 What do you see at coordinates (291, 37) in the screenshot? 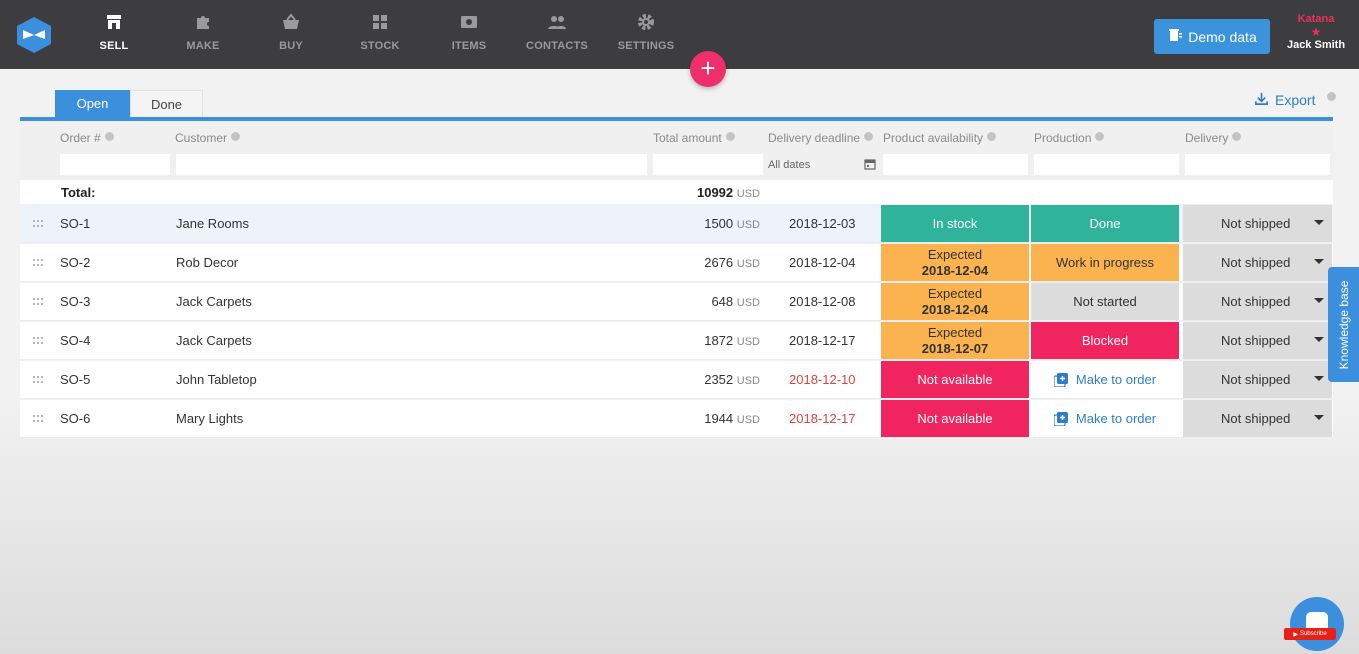
I see `nav-buy: BUY` at bounding box center [291, 37].